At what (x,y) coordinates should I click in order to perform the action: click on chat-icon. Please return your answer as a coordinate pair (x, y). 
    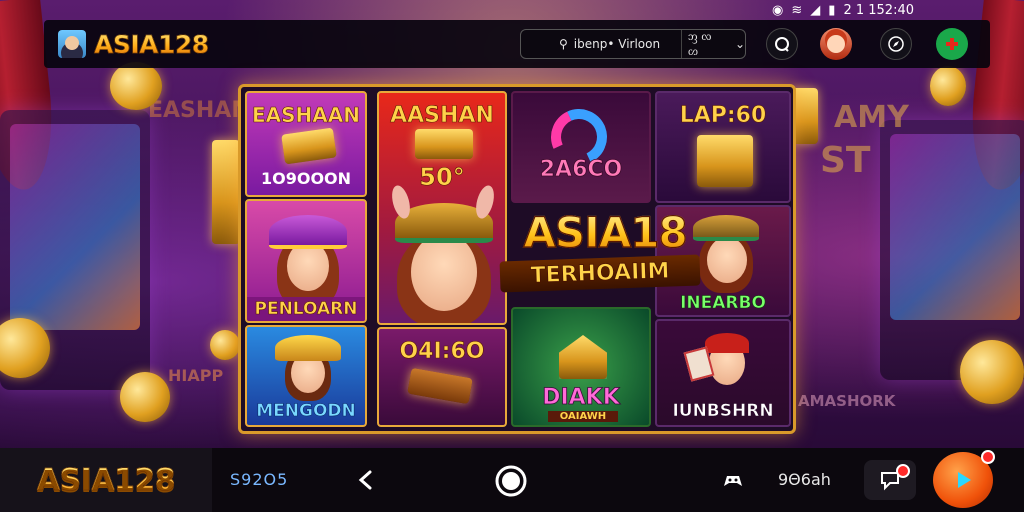
    Looking at the image, I should click on (782, 44).